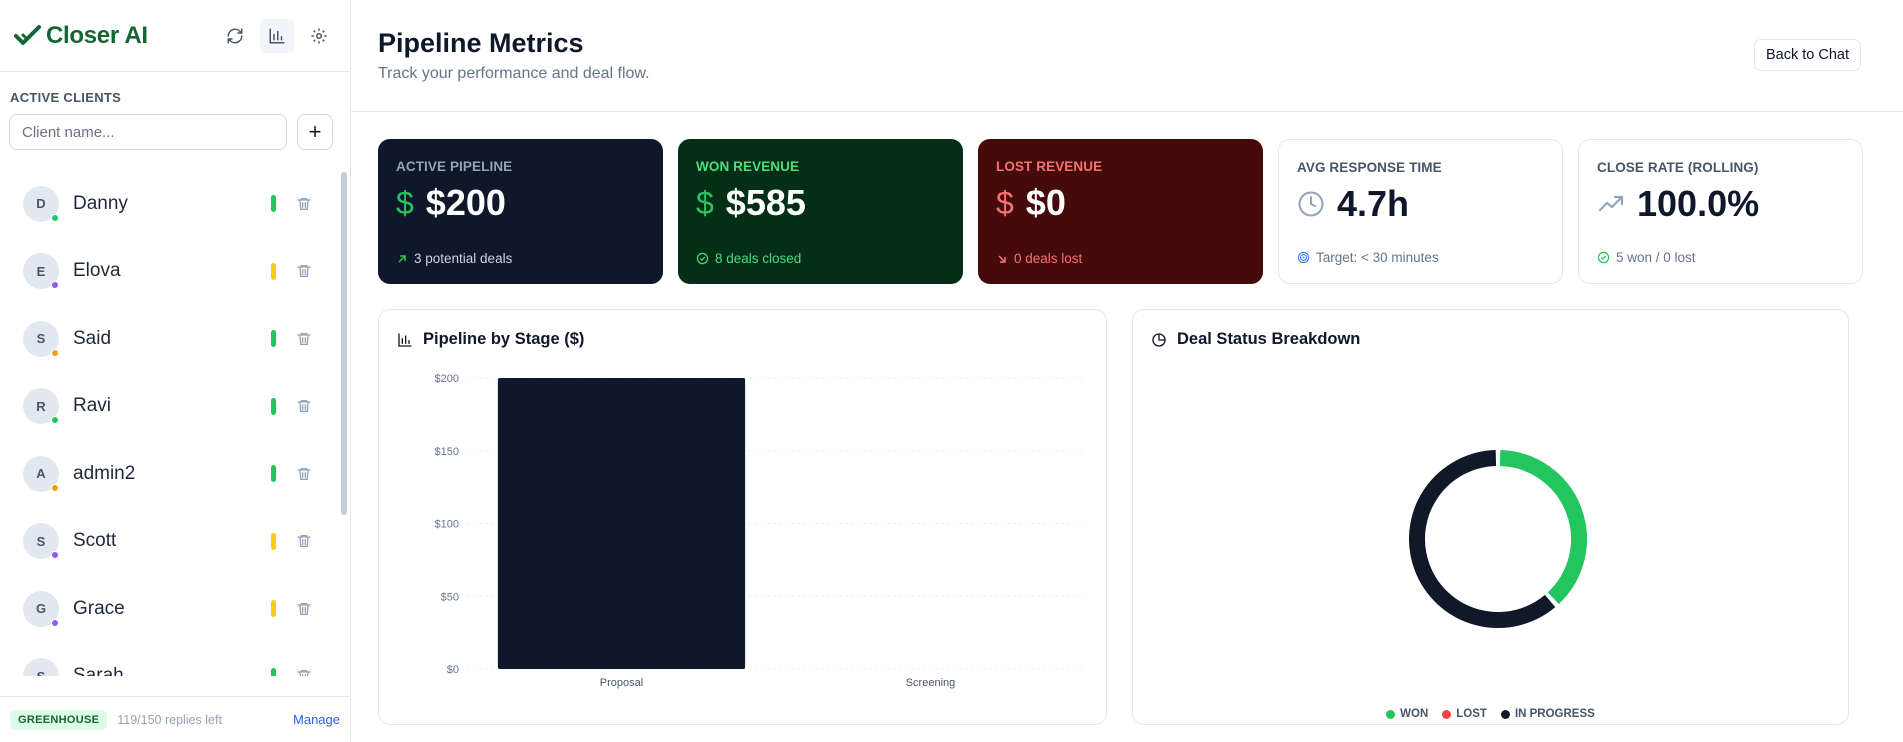 This screenshot has height=742, width=1903. What do you see at coordinates (453, 670) in the screenshot?
I see `y-tick-label: $0` at bounding box center [453, 670].